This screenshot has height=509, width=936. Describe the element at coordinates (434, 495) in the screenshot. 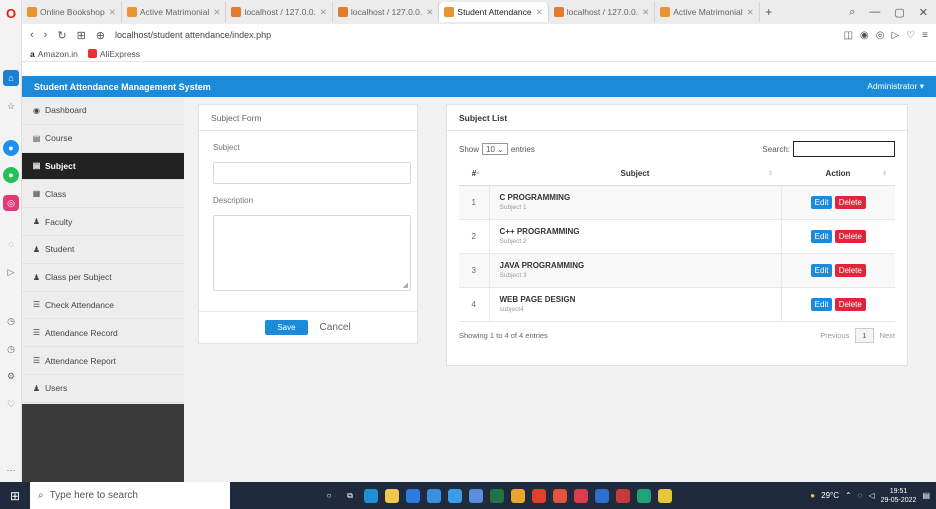

I see `calendar-icon` at that location.